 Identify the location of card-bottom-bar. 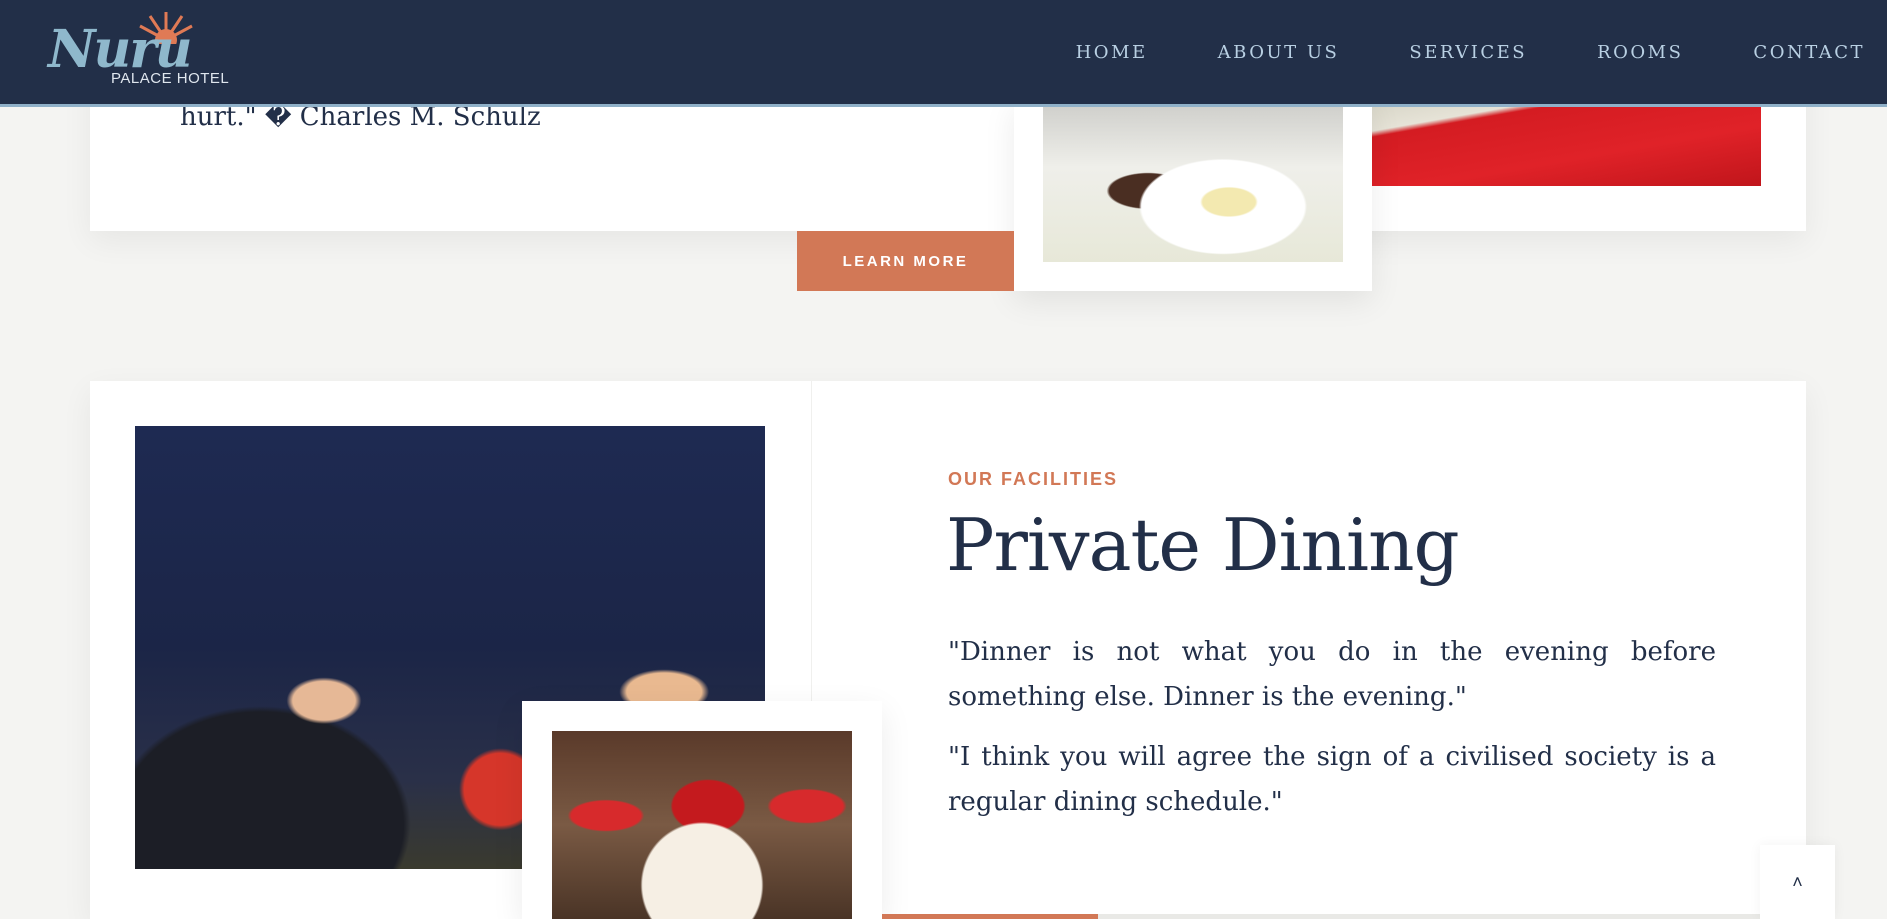
(1429, 916).